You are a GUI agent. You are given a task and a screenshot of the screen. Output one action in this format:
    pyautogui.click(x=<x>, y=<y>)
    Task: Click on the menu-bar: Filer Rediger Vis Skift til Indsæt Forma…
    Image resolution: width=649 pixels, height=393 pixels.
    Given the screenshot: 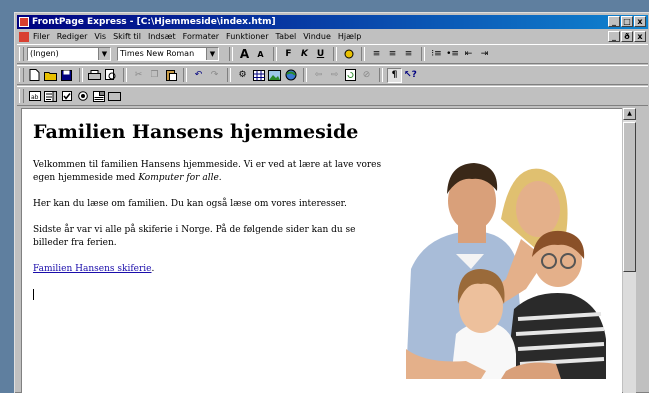 What is the action you would take?
    pyautogui.click(x=332, y=36)
    